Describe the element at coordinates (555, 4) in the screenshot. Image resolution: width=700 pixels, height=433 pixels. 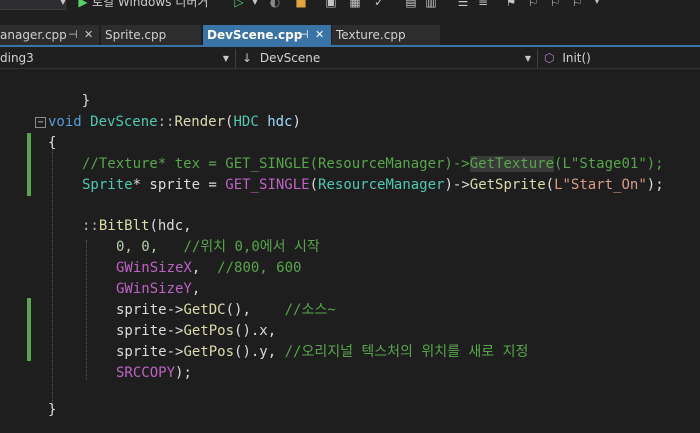
I see `bookmark-next-icon: ⚐` at that location.